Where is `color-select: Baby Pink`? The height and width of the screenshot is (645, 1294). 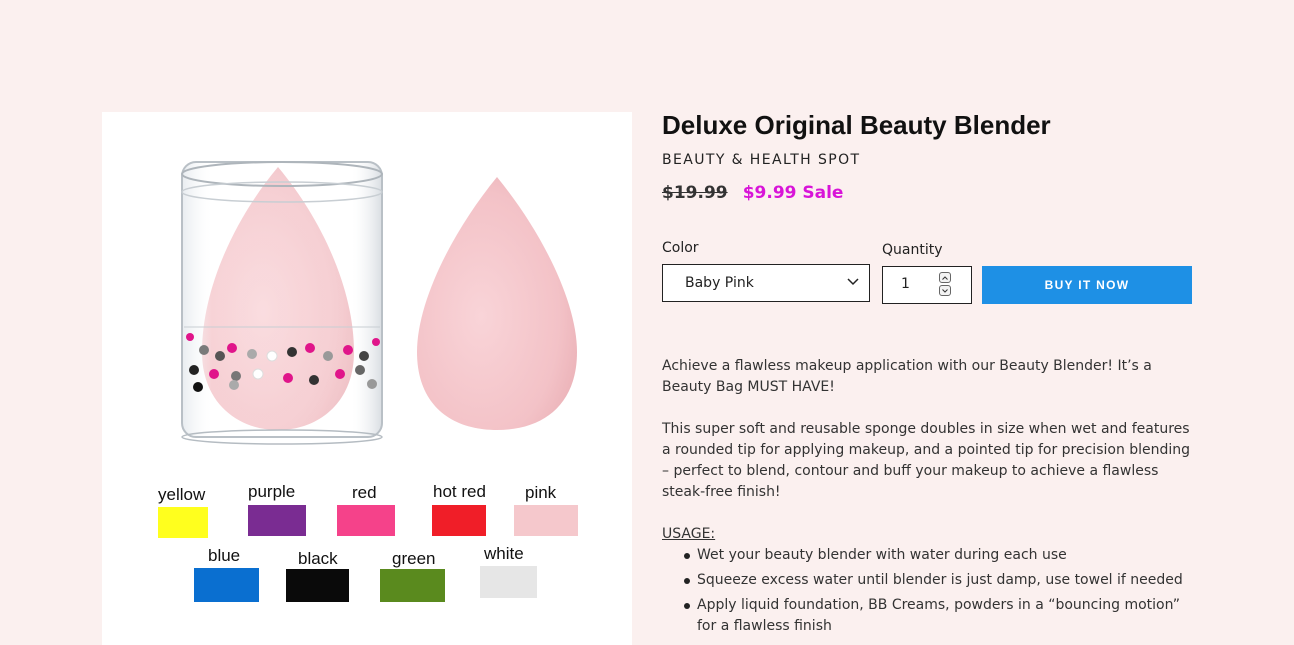
color-select: Baby Pink is located at coordinates (766, 283).